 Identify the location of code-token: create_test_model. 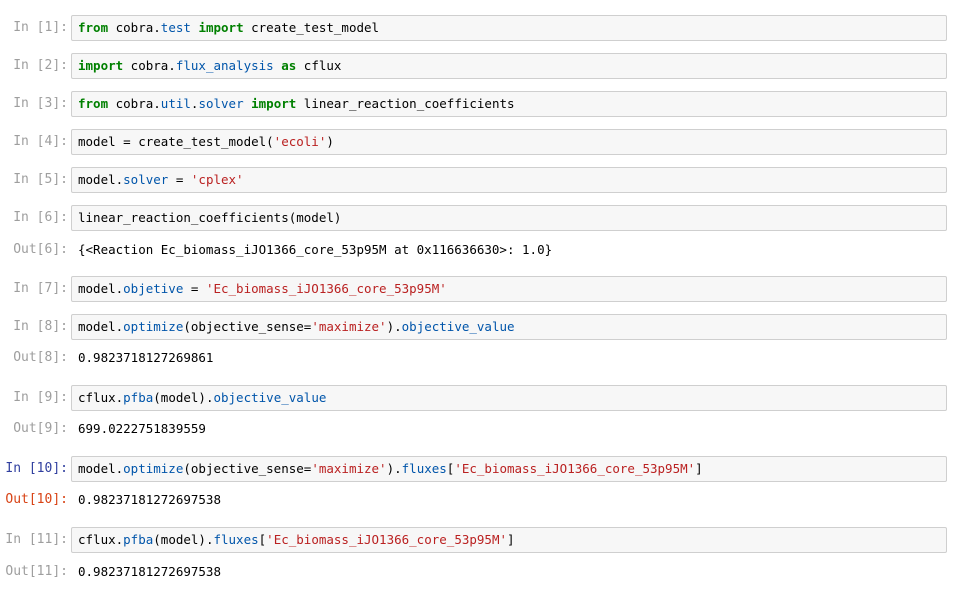
(311, 27).